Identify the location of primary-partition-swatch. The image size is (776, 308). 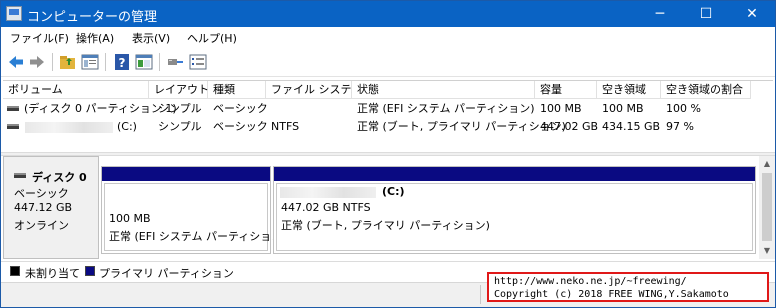
(90, 271).